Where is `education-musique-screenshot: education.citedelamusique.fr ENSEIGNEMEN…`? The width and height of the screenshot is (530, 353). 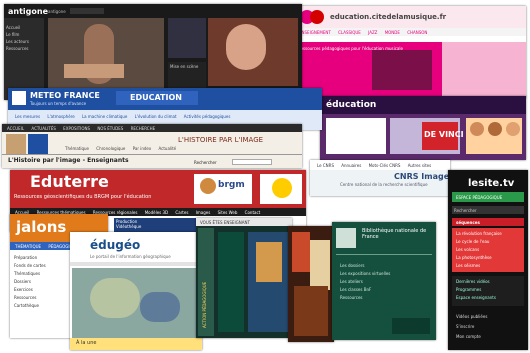 education-musique-screenshot: education.citedelamusique.fr ENSEIGNEMEN… is located at coordinates (409, 52).